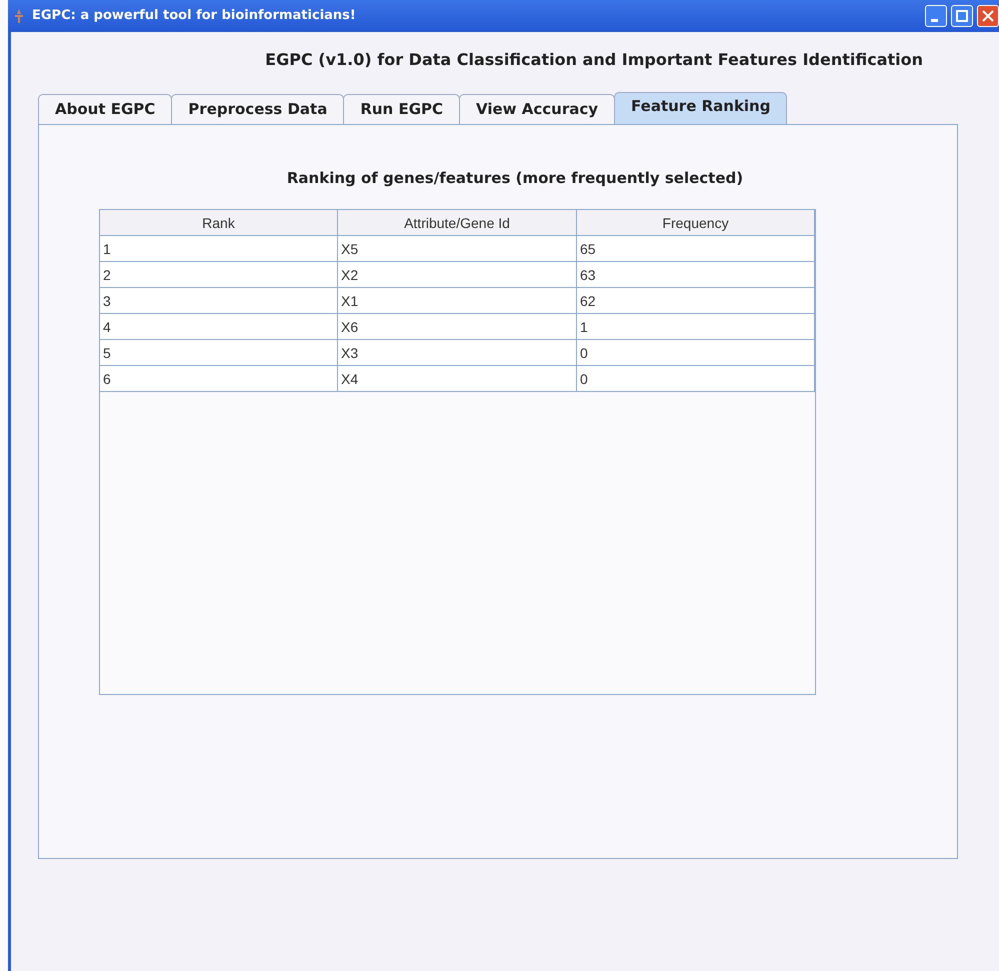 The width and height of the screenshot is (999, 971). Describe the element at coordinates (457, 353) in the screenshot. I see `table-cell: X3` at that location.